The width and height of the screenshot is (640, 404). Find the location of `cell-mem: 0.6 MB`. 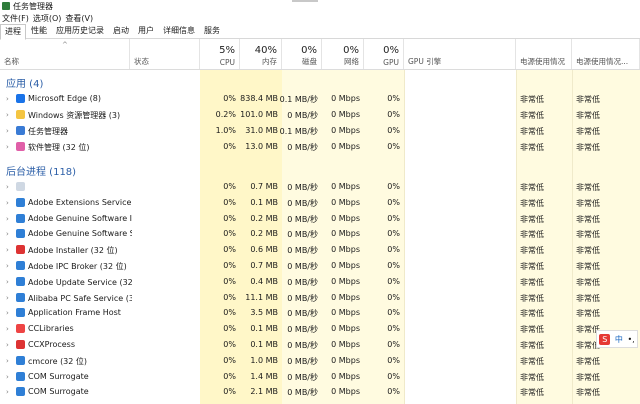

cell-mem: 0.6 MB is located at coordinates (264, 250).